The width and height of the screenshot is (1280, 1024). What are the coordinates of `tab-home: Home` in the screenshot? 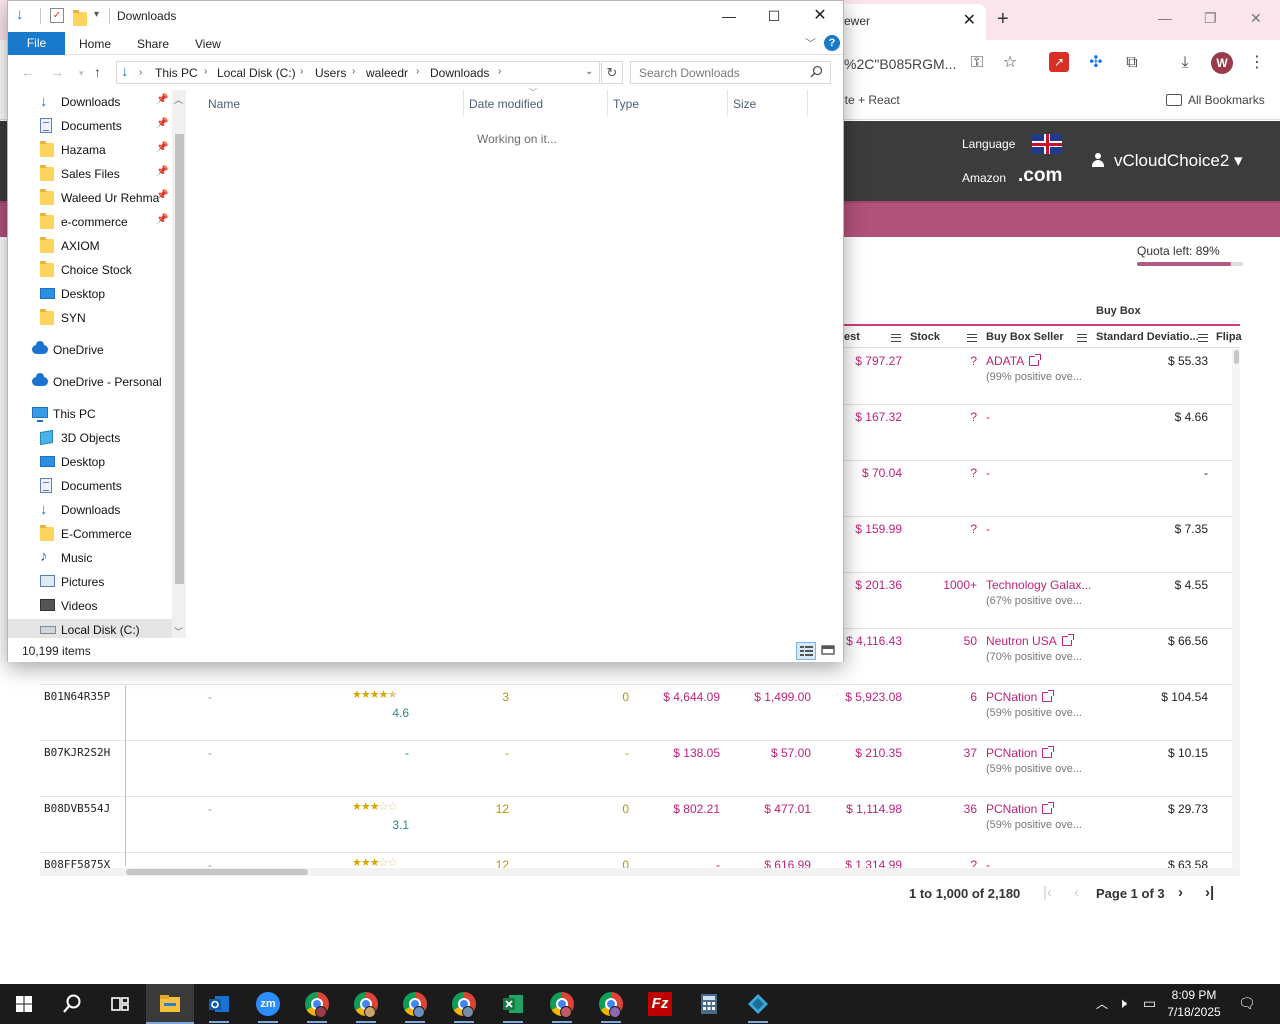 It's located at (95, 44).